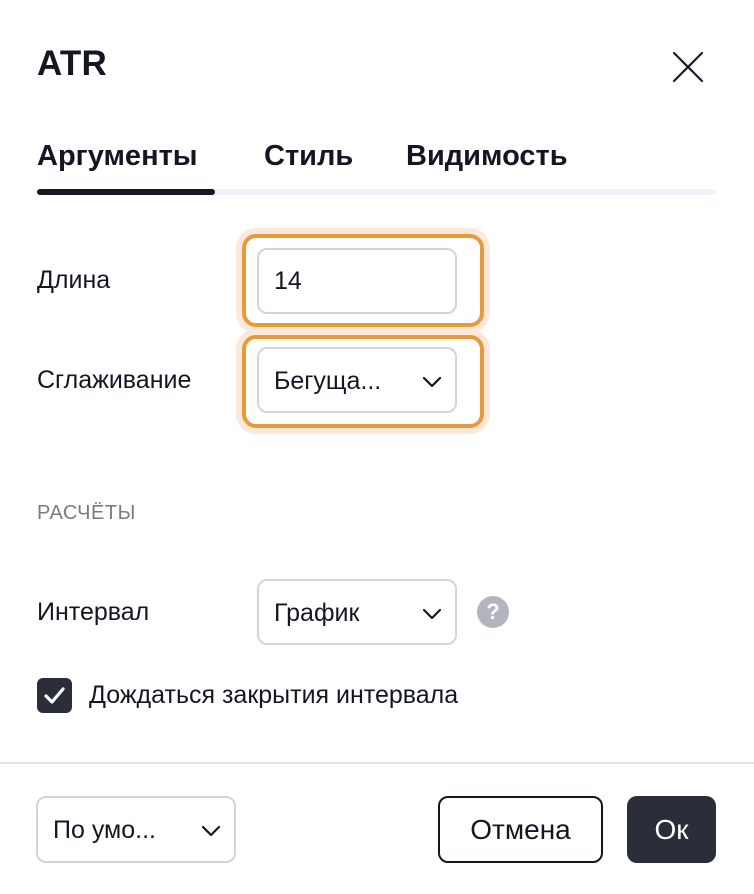 The image size is (754, 894). Describe the element at coordinates (487, 156) in the screenshot. I see `tab-visibility: Видимость` at that location.